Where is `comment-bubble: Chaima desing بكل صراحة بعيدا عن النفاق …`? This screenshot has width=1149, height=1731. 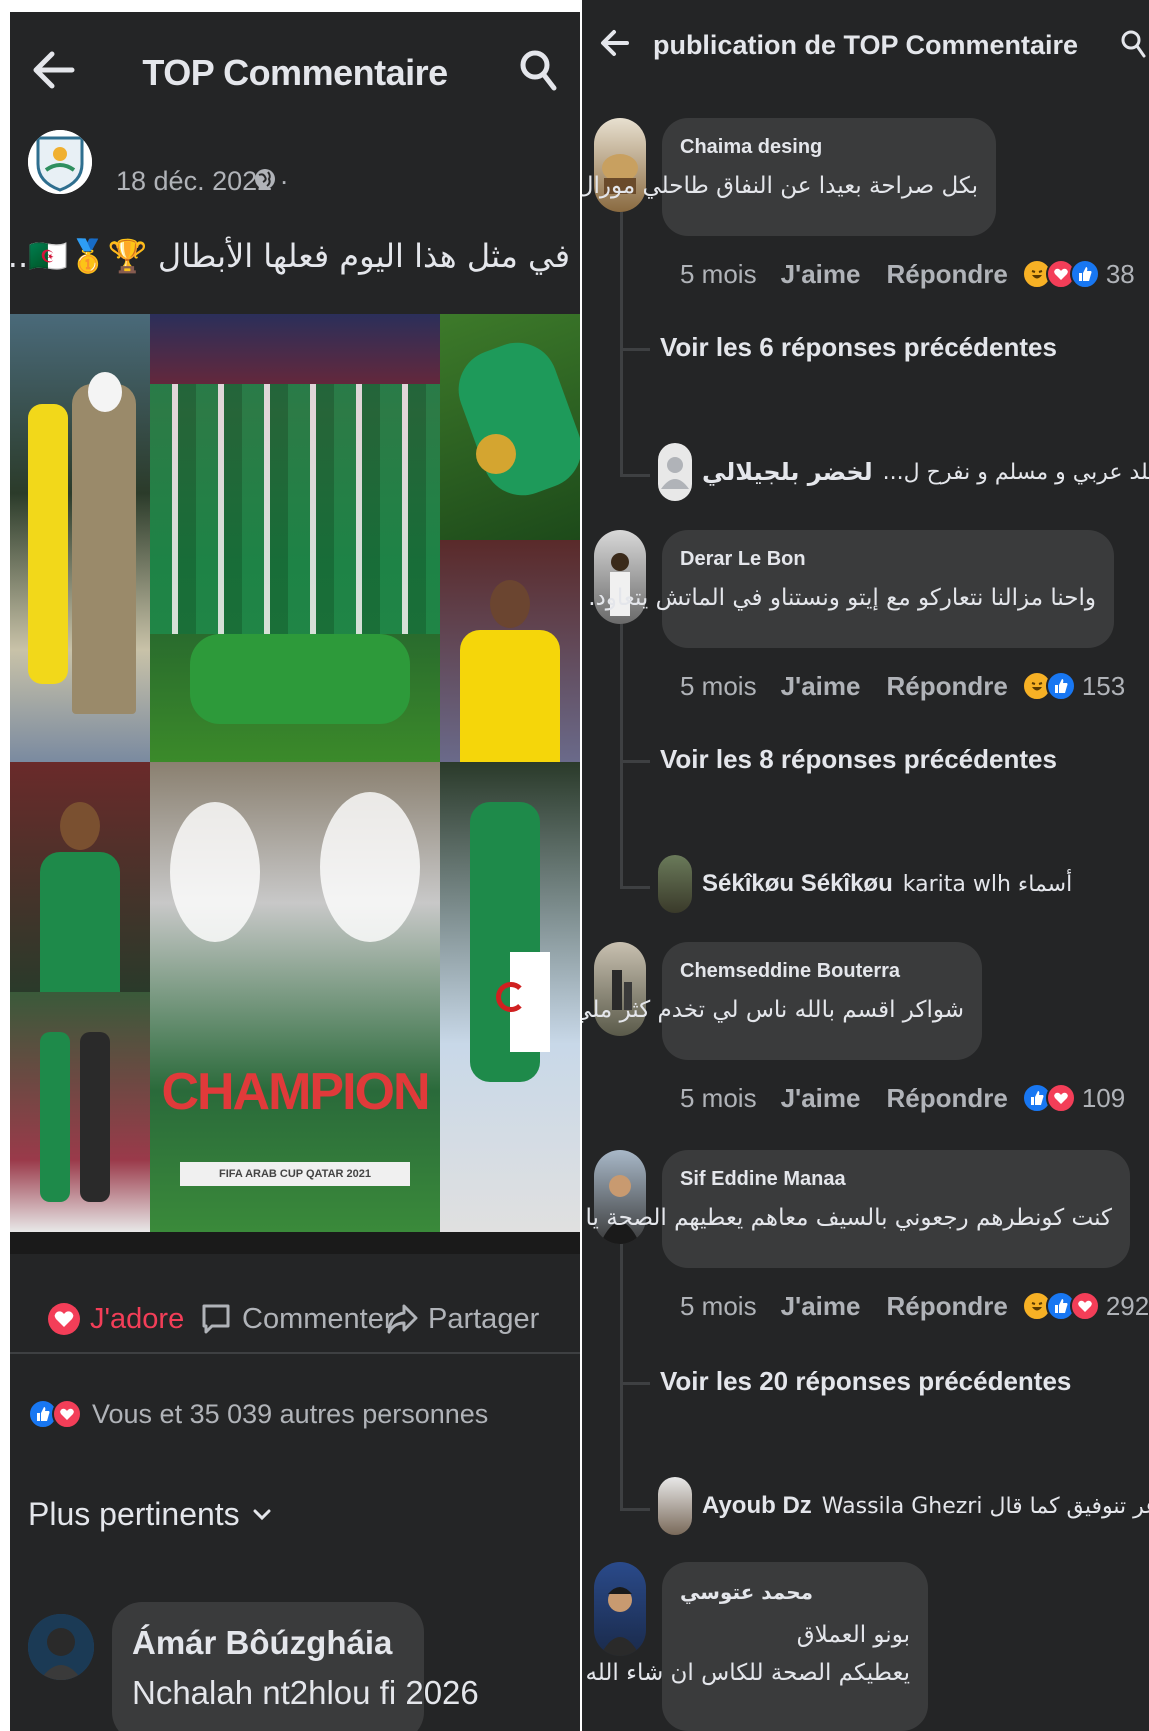
comment-bubble: Chaima desing بكل صراحة بعيدا عن النفاق … is located at coordinates (789, 177).